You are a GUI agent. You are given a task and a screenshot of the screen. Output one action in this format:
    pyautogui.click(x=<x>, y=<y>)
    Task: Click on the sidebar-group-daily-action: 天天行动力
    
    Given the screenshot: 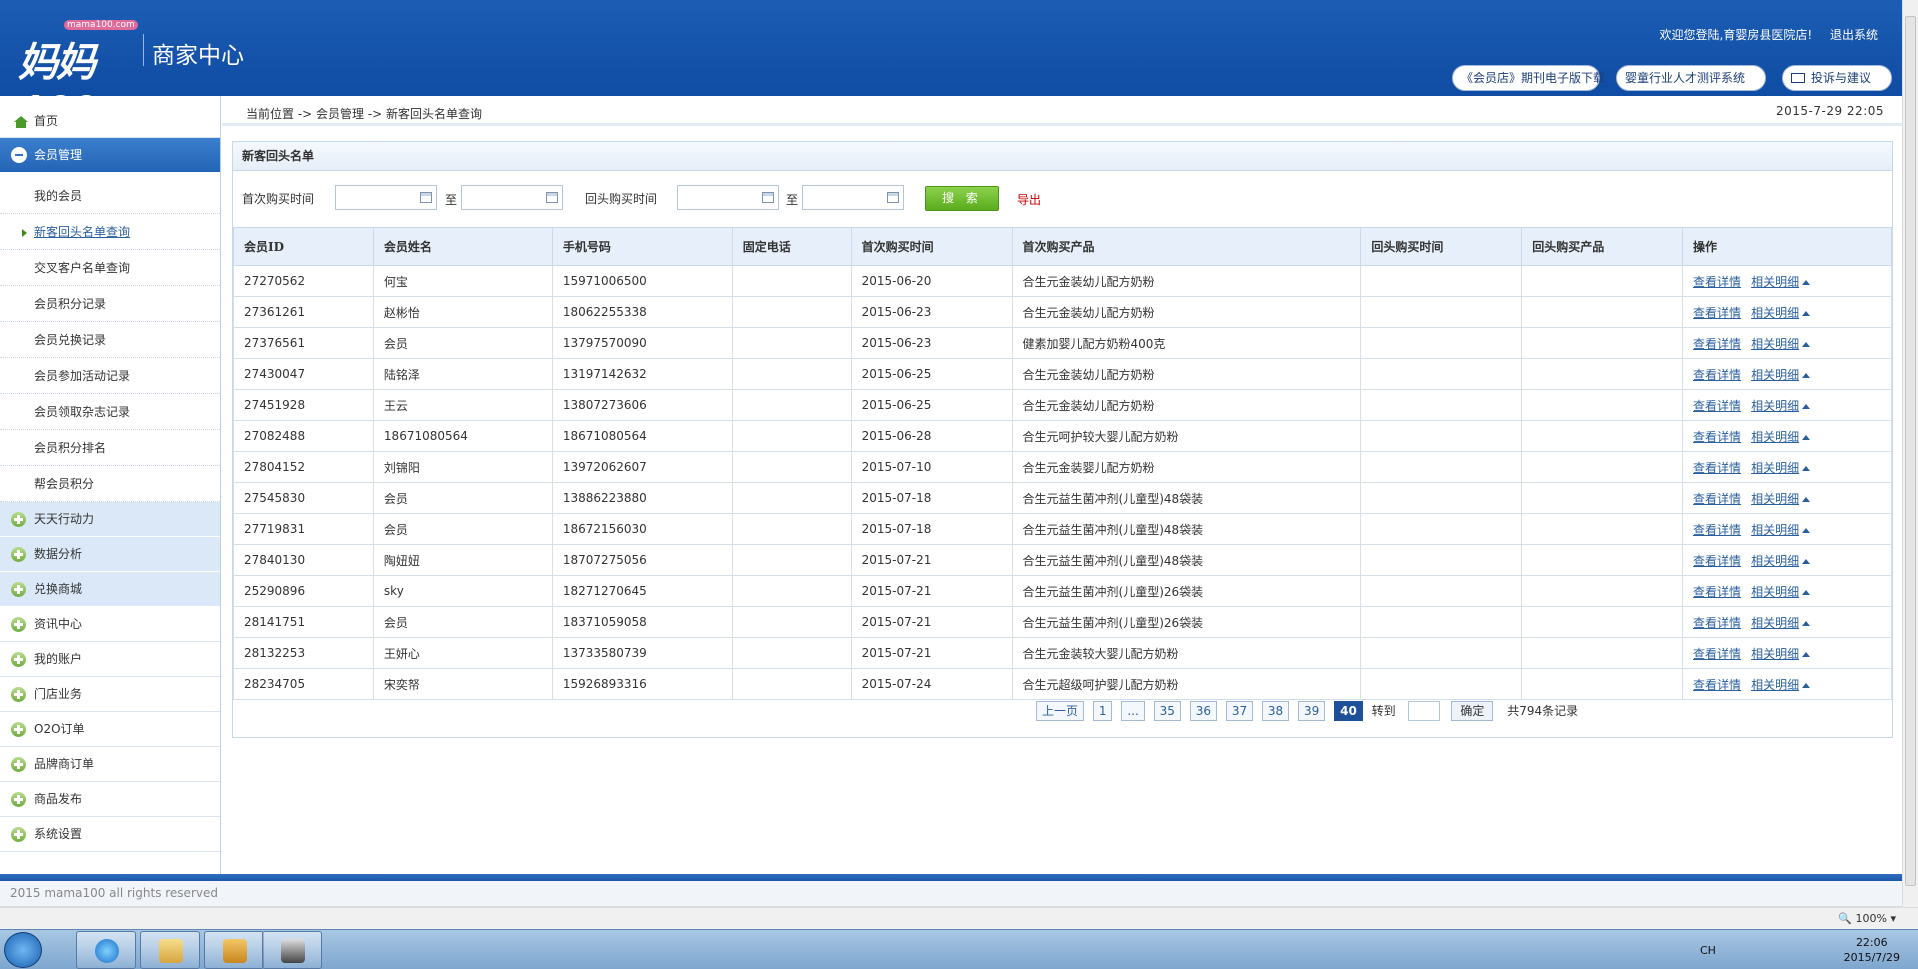 What is the action you would take?
    pyautogui.click(x=110, y=519)
    